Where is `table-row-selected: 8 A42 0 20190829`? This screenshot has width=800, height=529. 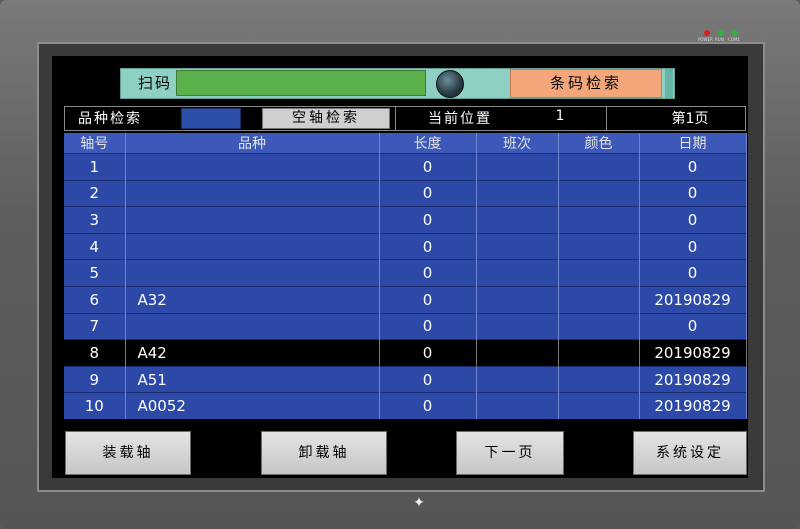
table-row-selected: 8 A42 0 20190829 is located at coordinates (405, 353).